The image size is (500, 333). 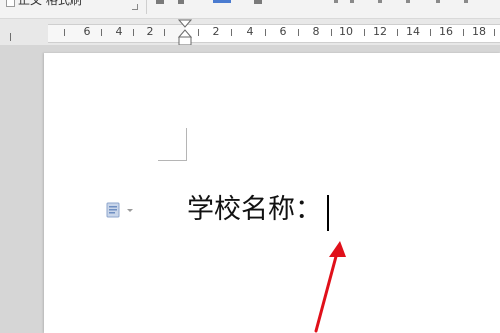 I want to click on toolbar-separator, so click(x=146, y=7).